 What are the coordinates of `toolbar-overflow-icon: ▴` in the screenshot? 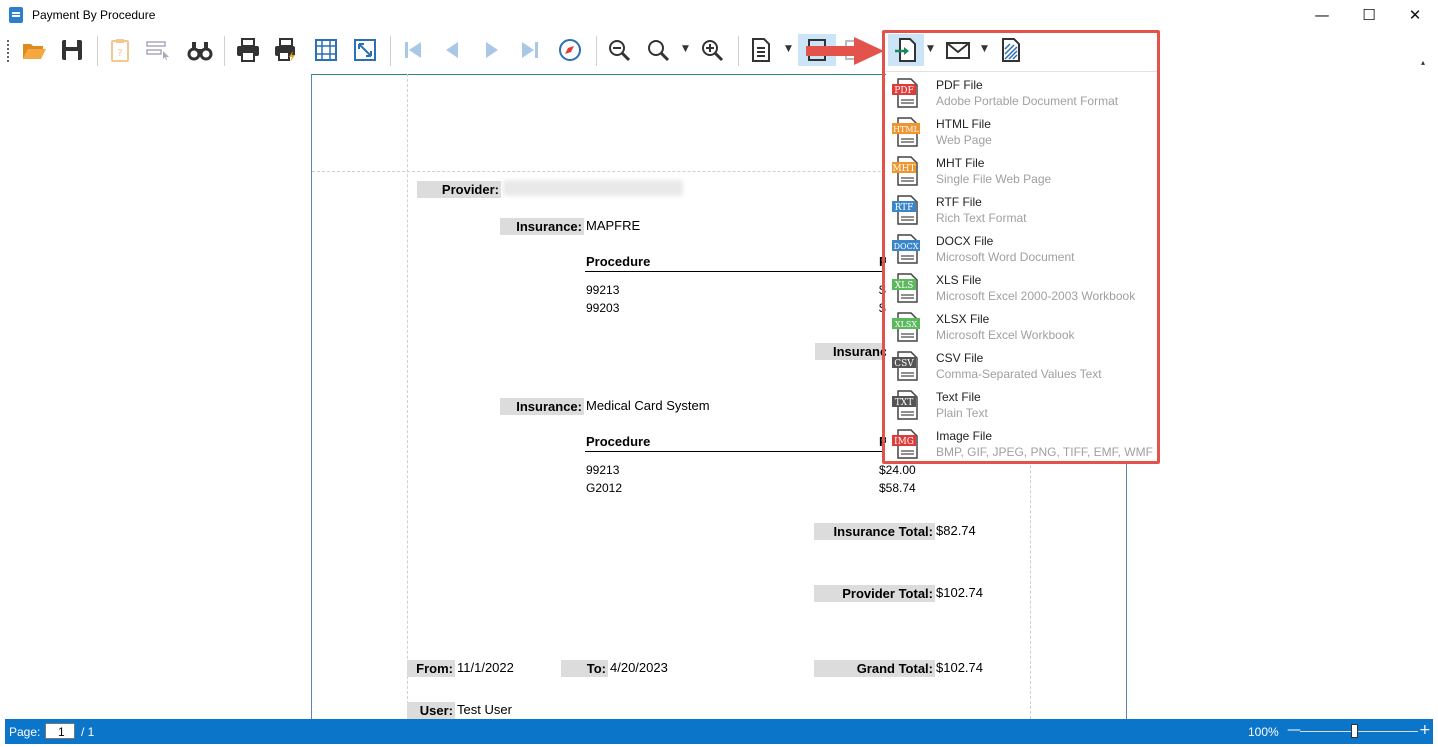 It's located at (1423, 62).